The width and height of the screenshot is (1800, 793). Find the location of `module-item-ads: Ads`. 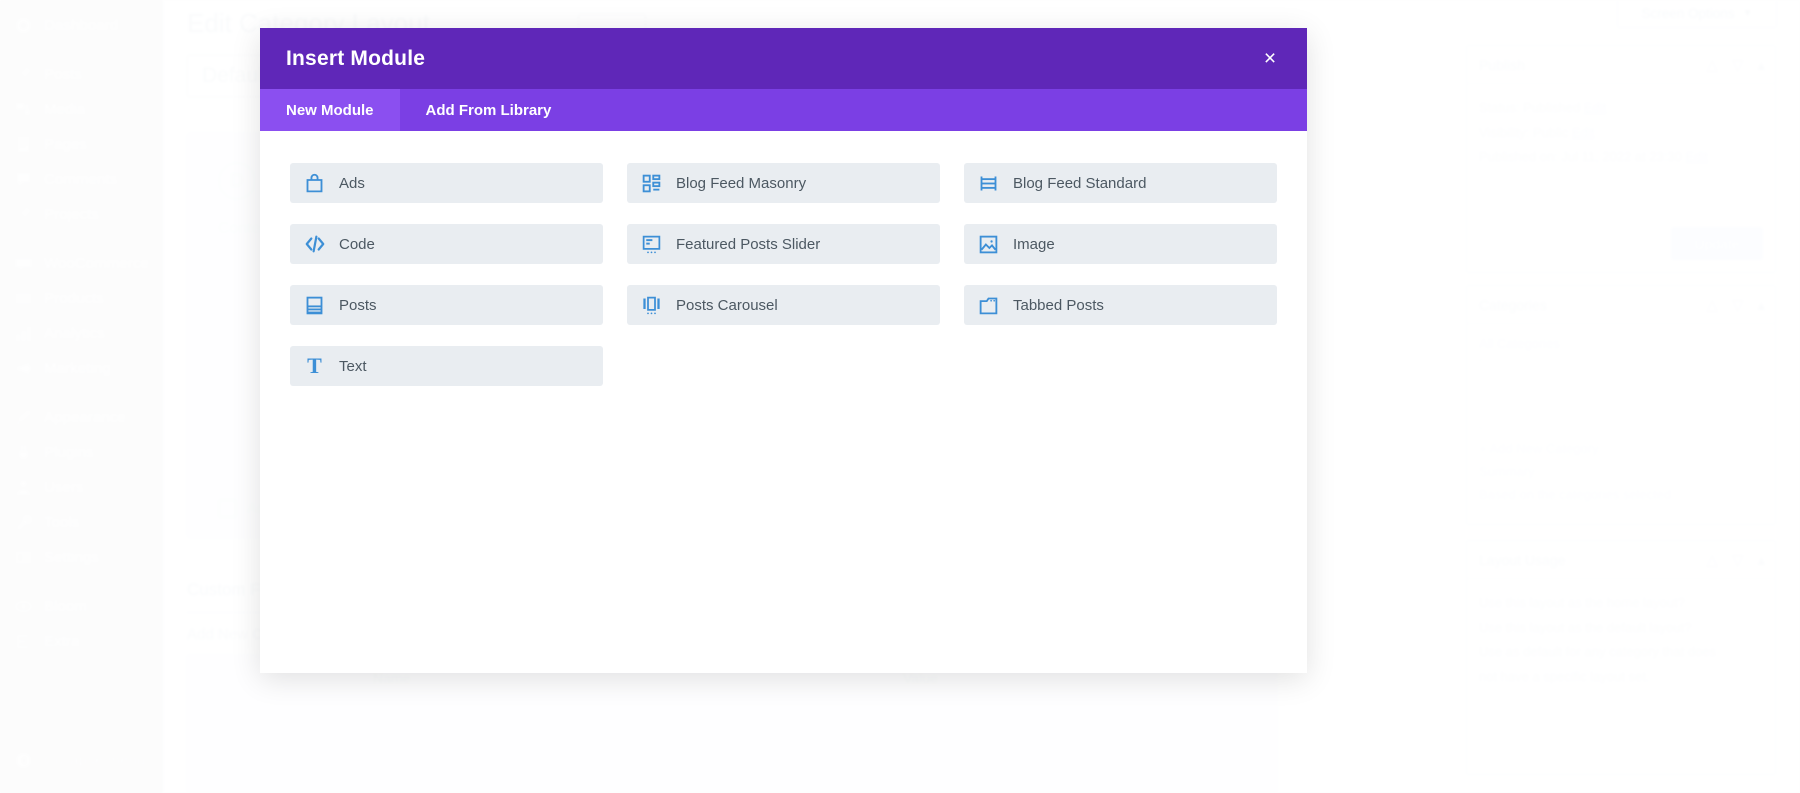

module-item-ads: Ads is located at coordinates (446, 183).